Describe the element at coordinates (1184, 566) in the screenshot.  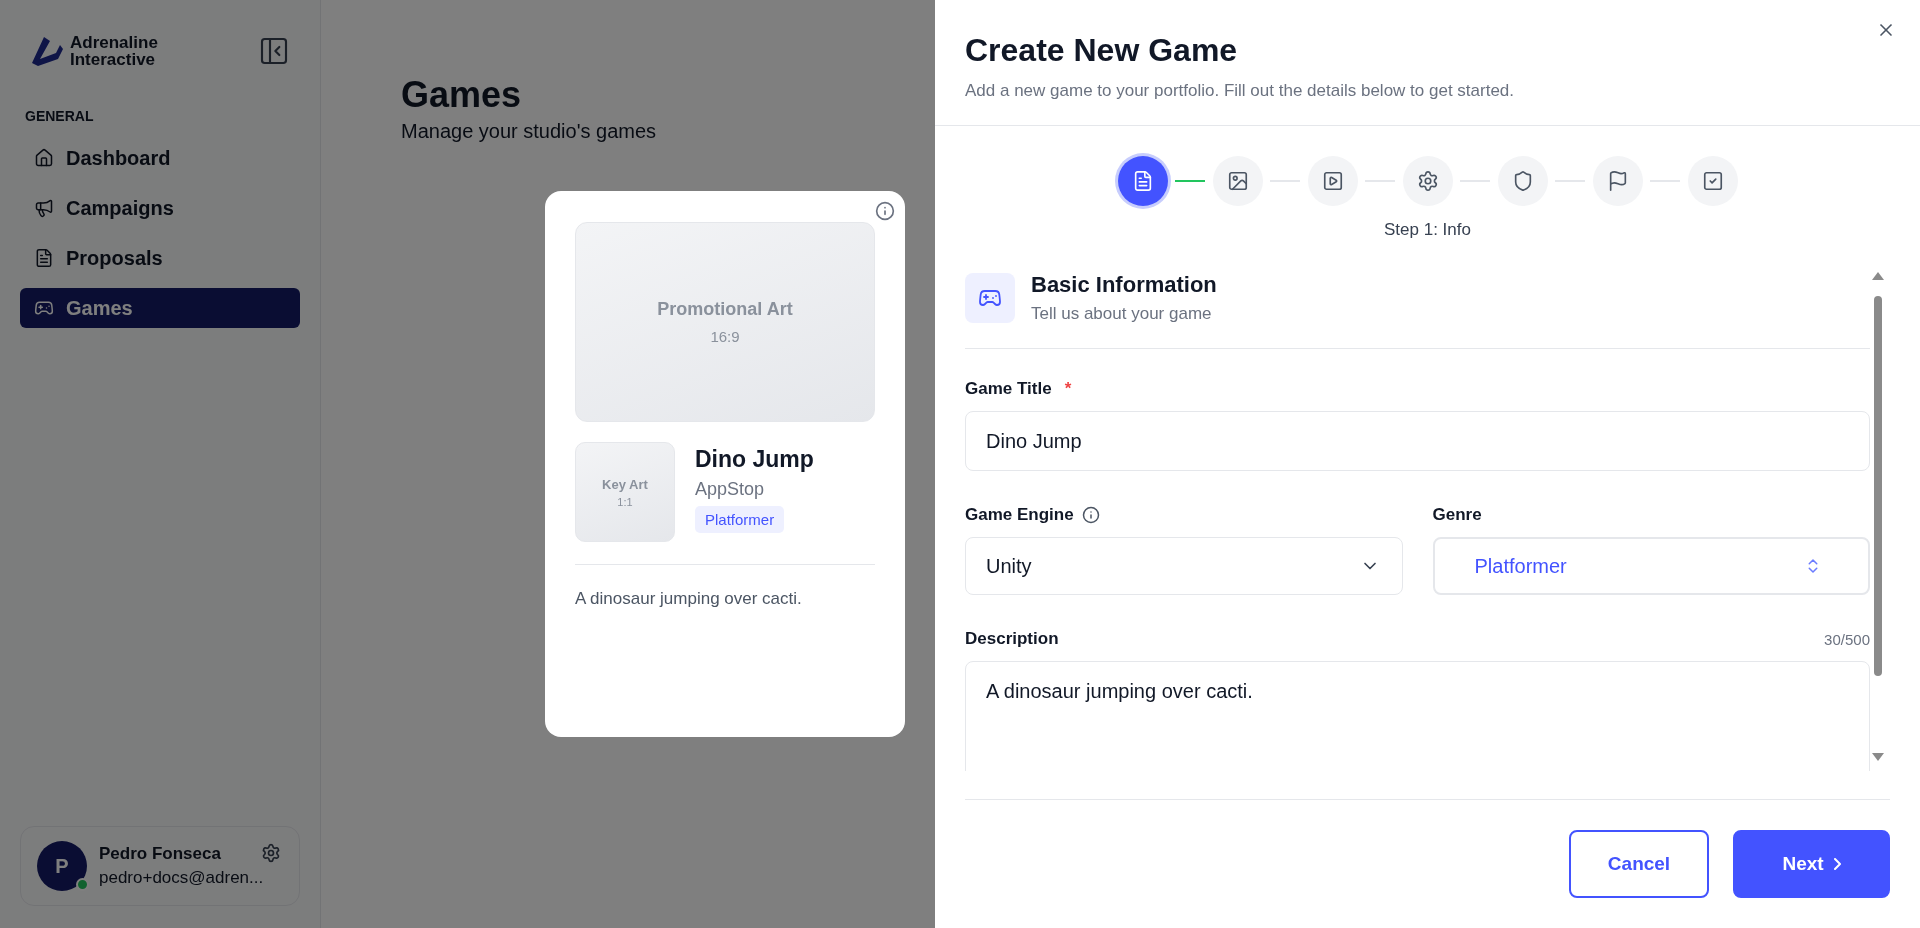
I see `engine-select: Unity` at that location.